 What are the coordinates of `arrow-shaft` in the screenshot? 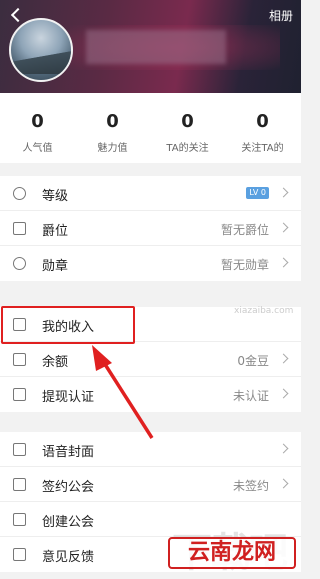 It's located at (126, 398).